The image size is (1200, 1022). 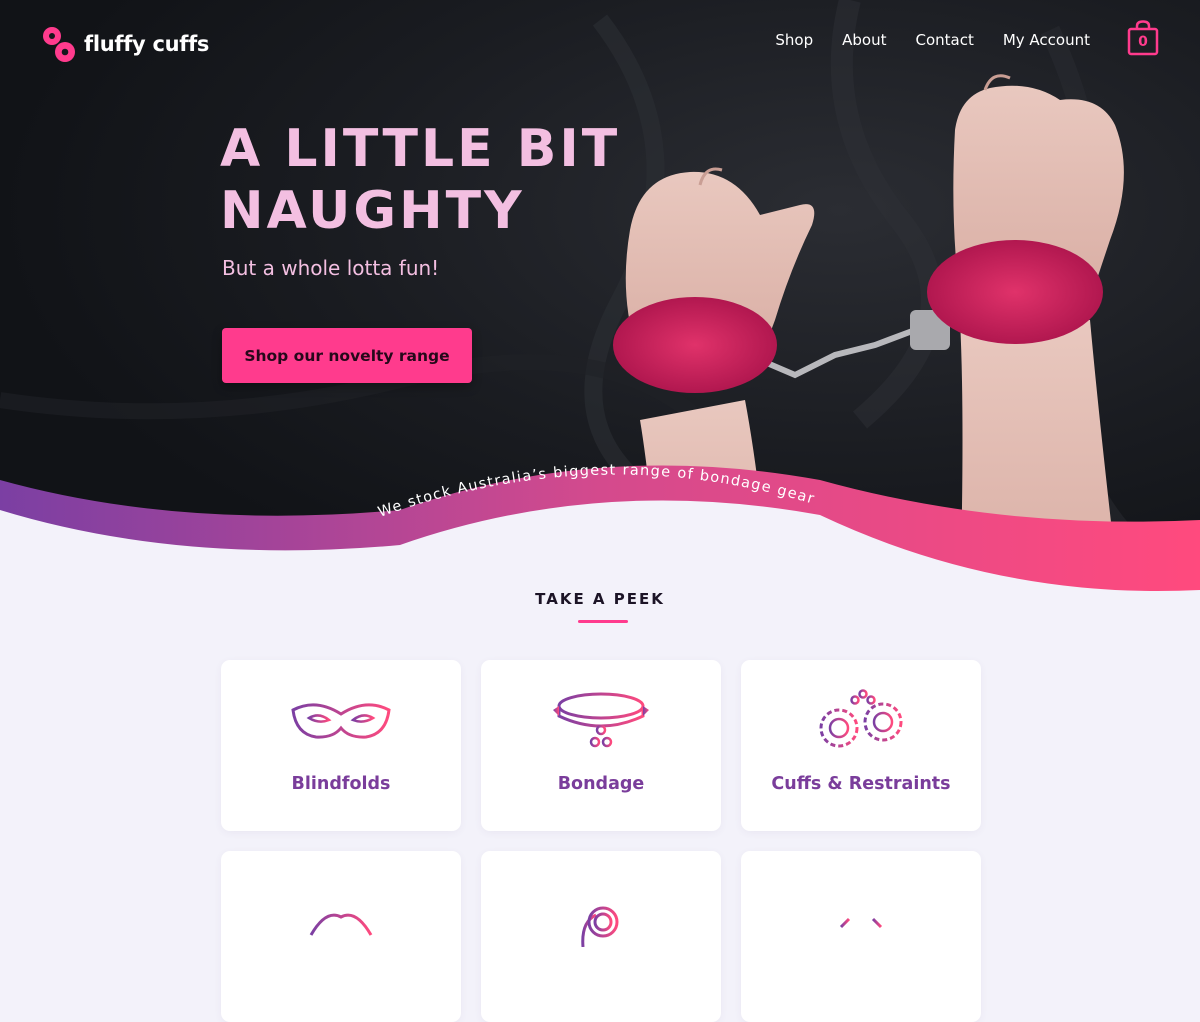 What do you see at coordinates (341, 784) in the screenshot?
I see `category-label-blindfolds: Blindfolds` at bounding box center [341, 784].